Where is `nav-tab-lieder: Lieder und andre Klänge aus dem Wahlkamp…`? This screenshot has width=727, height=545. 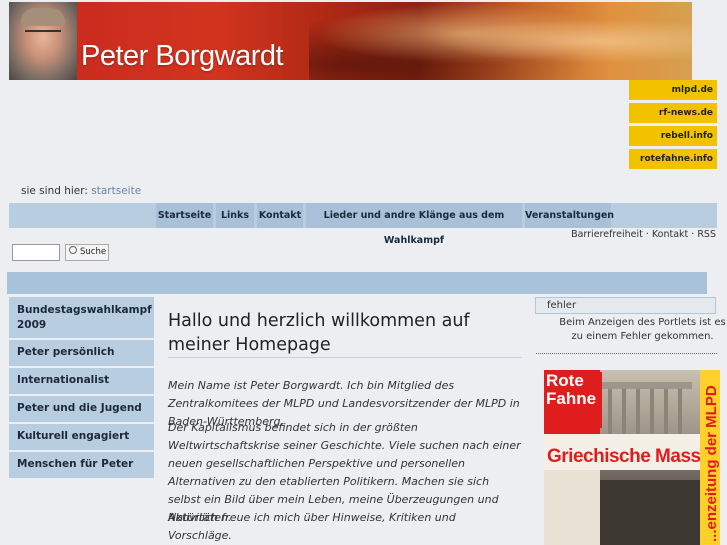 nav-tab-lieder: Lieder und andre Klänge aus dem Wahlkamp… is located at coordinates (414, 224).